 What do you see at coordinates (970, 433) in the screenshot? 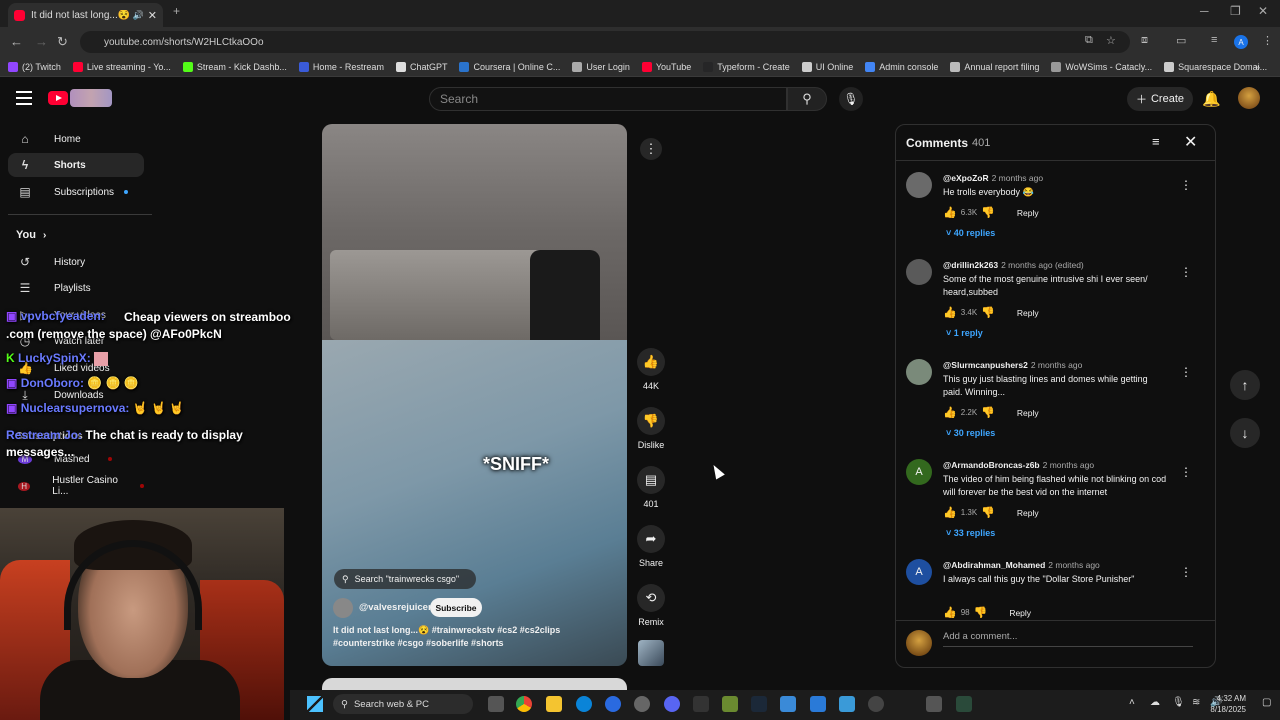
I see `view-replies-button: ˅ 30 replies` at bounding box center [970, 433].